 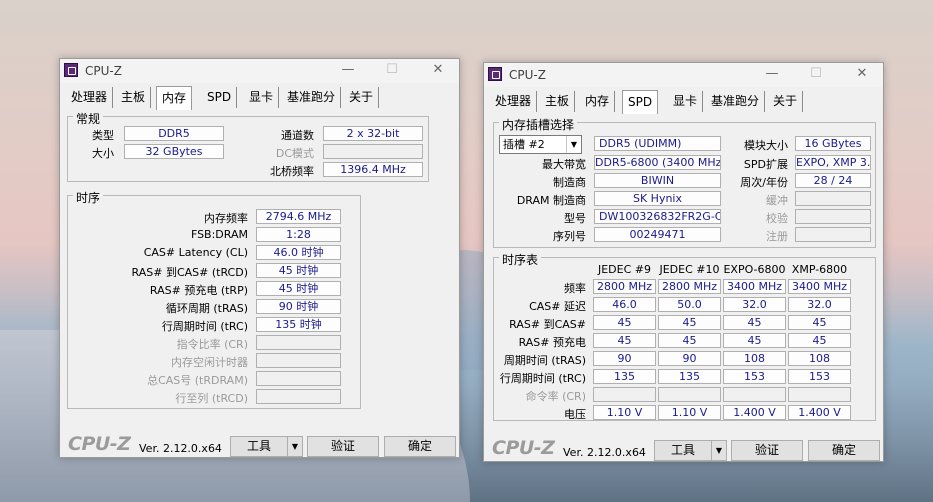 I want to click on timing-column-header: JEDEC #10, so click(x=689, y=269).